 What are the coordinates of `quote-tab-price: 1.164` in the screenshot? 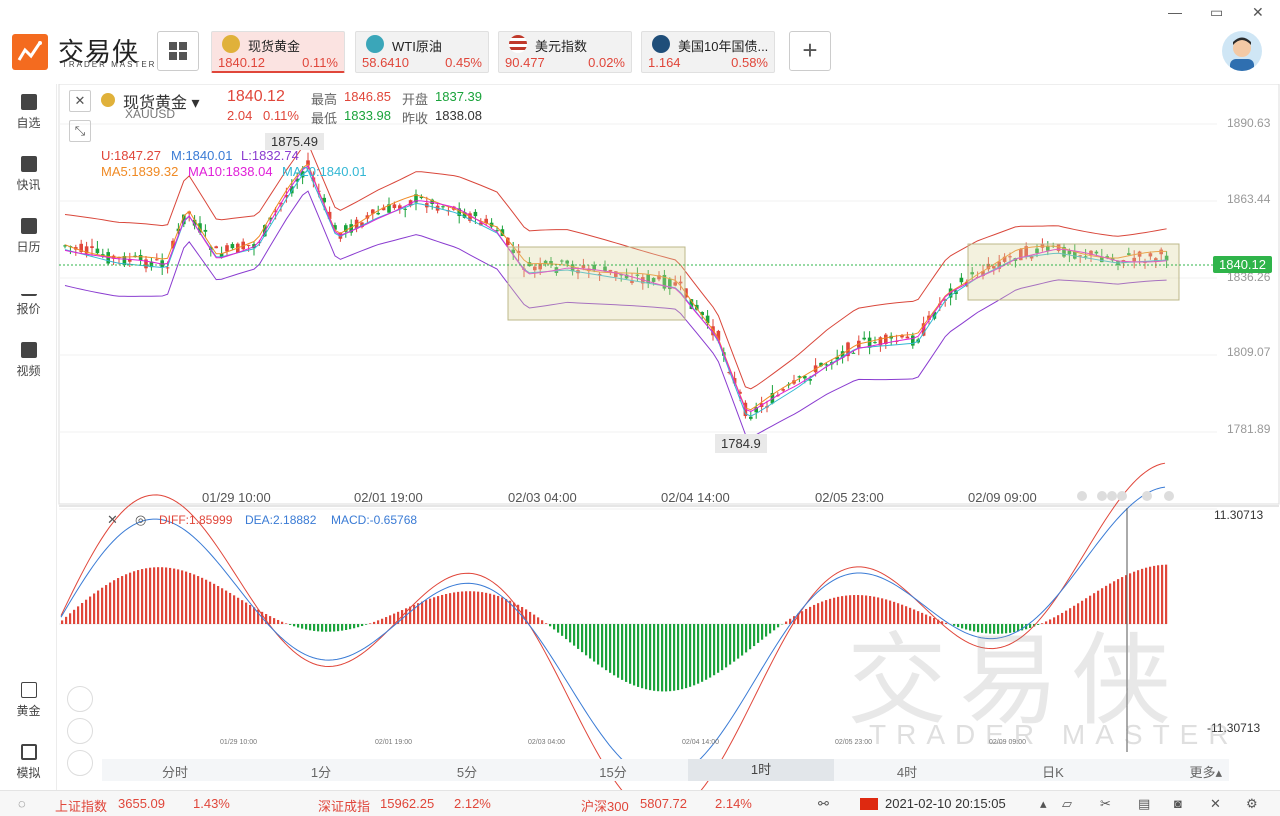 It's located at (664, 62).